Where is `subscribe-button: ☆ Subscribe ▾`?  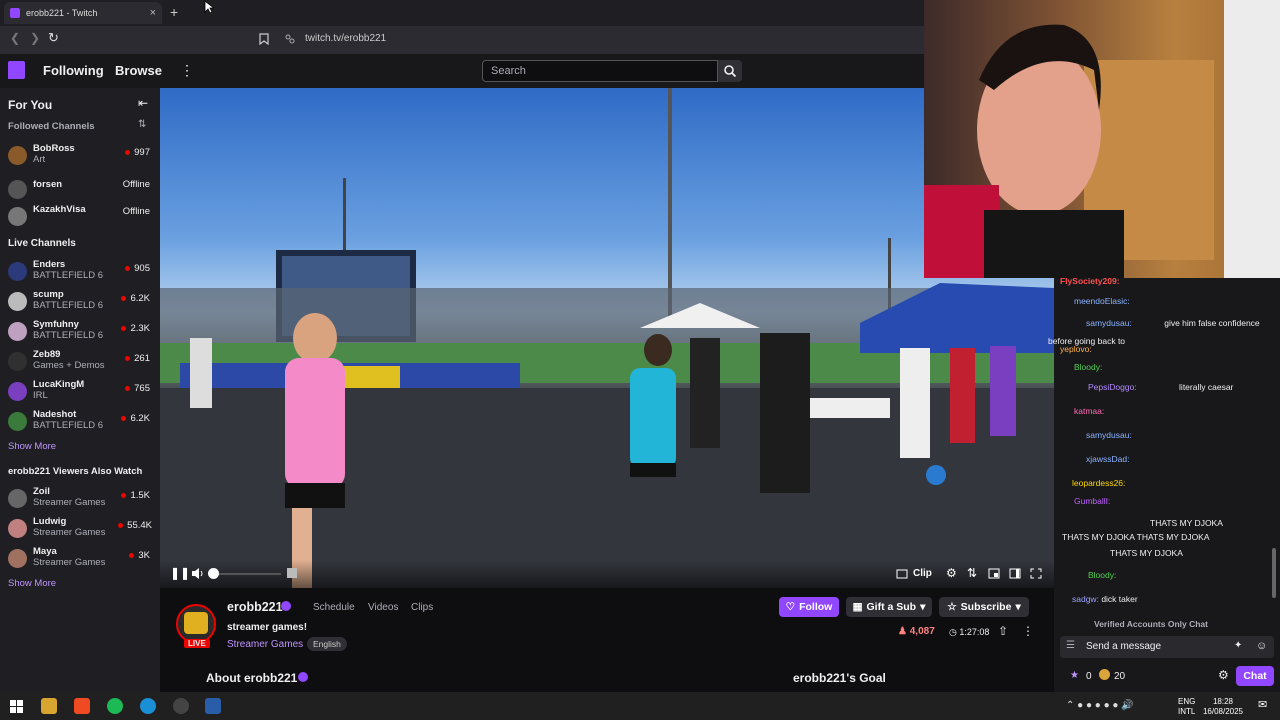
subscribe-button: ☆ Subscribe ▾ is located at coordinates (984, 607).